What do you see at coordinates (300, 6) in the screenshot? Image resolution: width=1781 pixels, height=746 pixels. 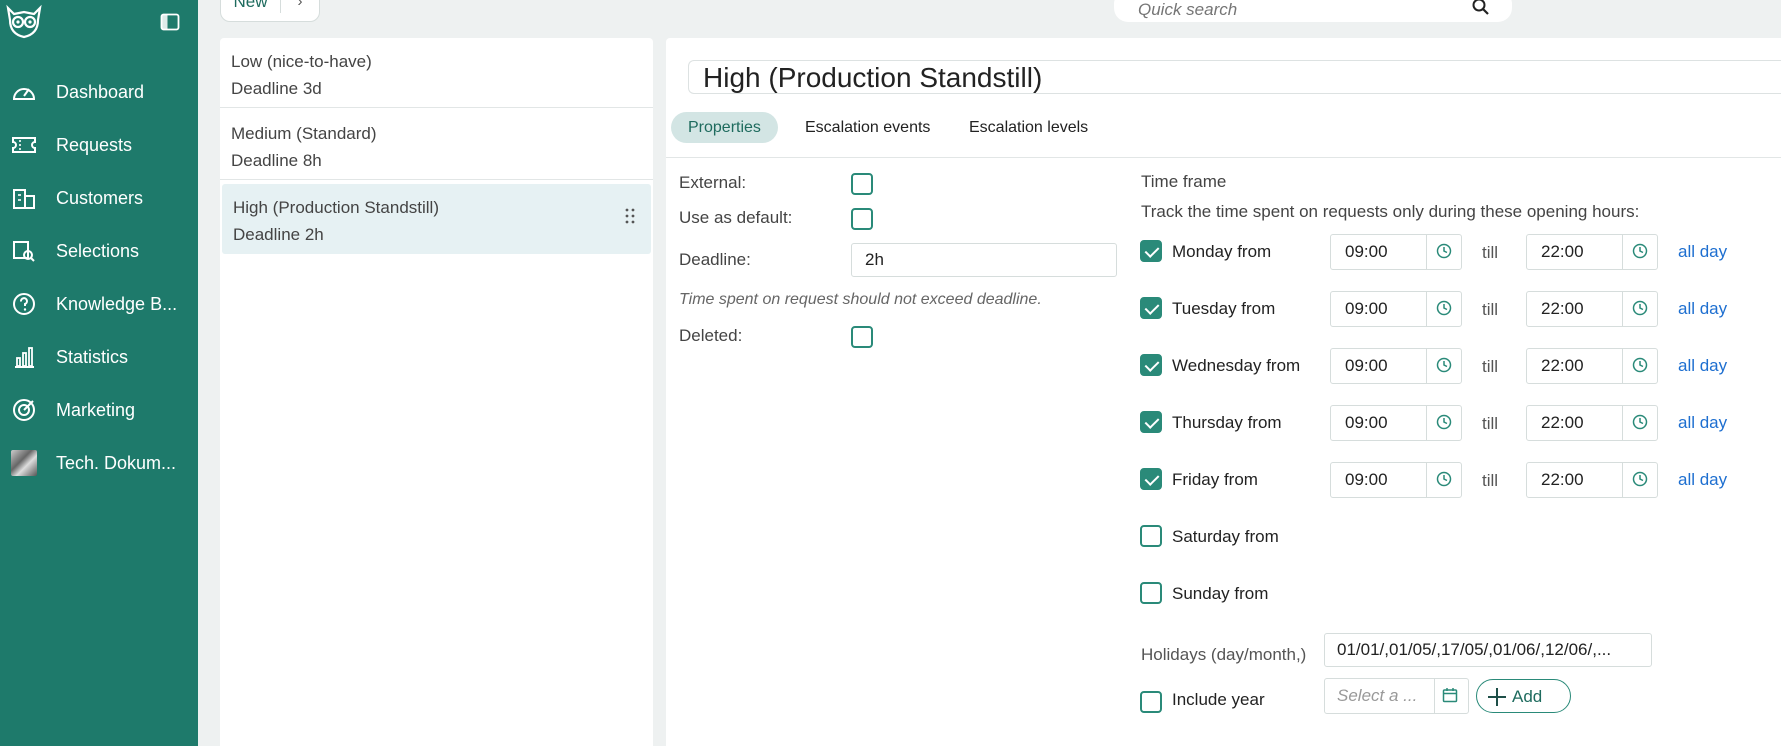 I see `chevron-right-icon: ›` at bounding box center [300, 6].